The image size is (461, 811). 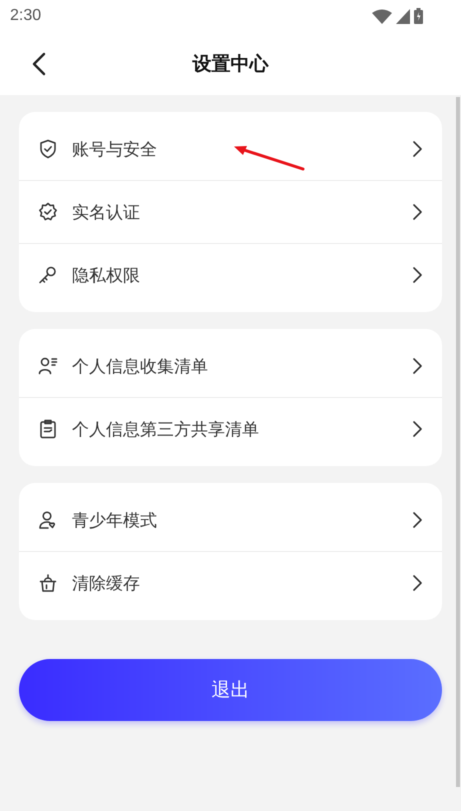 I want to click on item-label: 清除缓存, so click(x=106, y=583).